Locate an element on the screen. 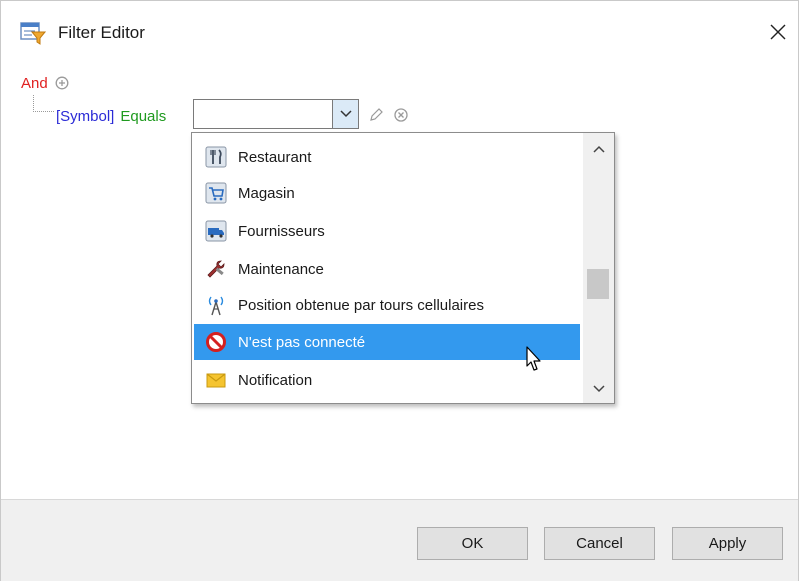 The image size is (799, 581). no-entry-icon is located at coordinates (216, 342).